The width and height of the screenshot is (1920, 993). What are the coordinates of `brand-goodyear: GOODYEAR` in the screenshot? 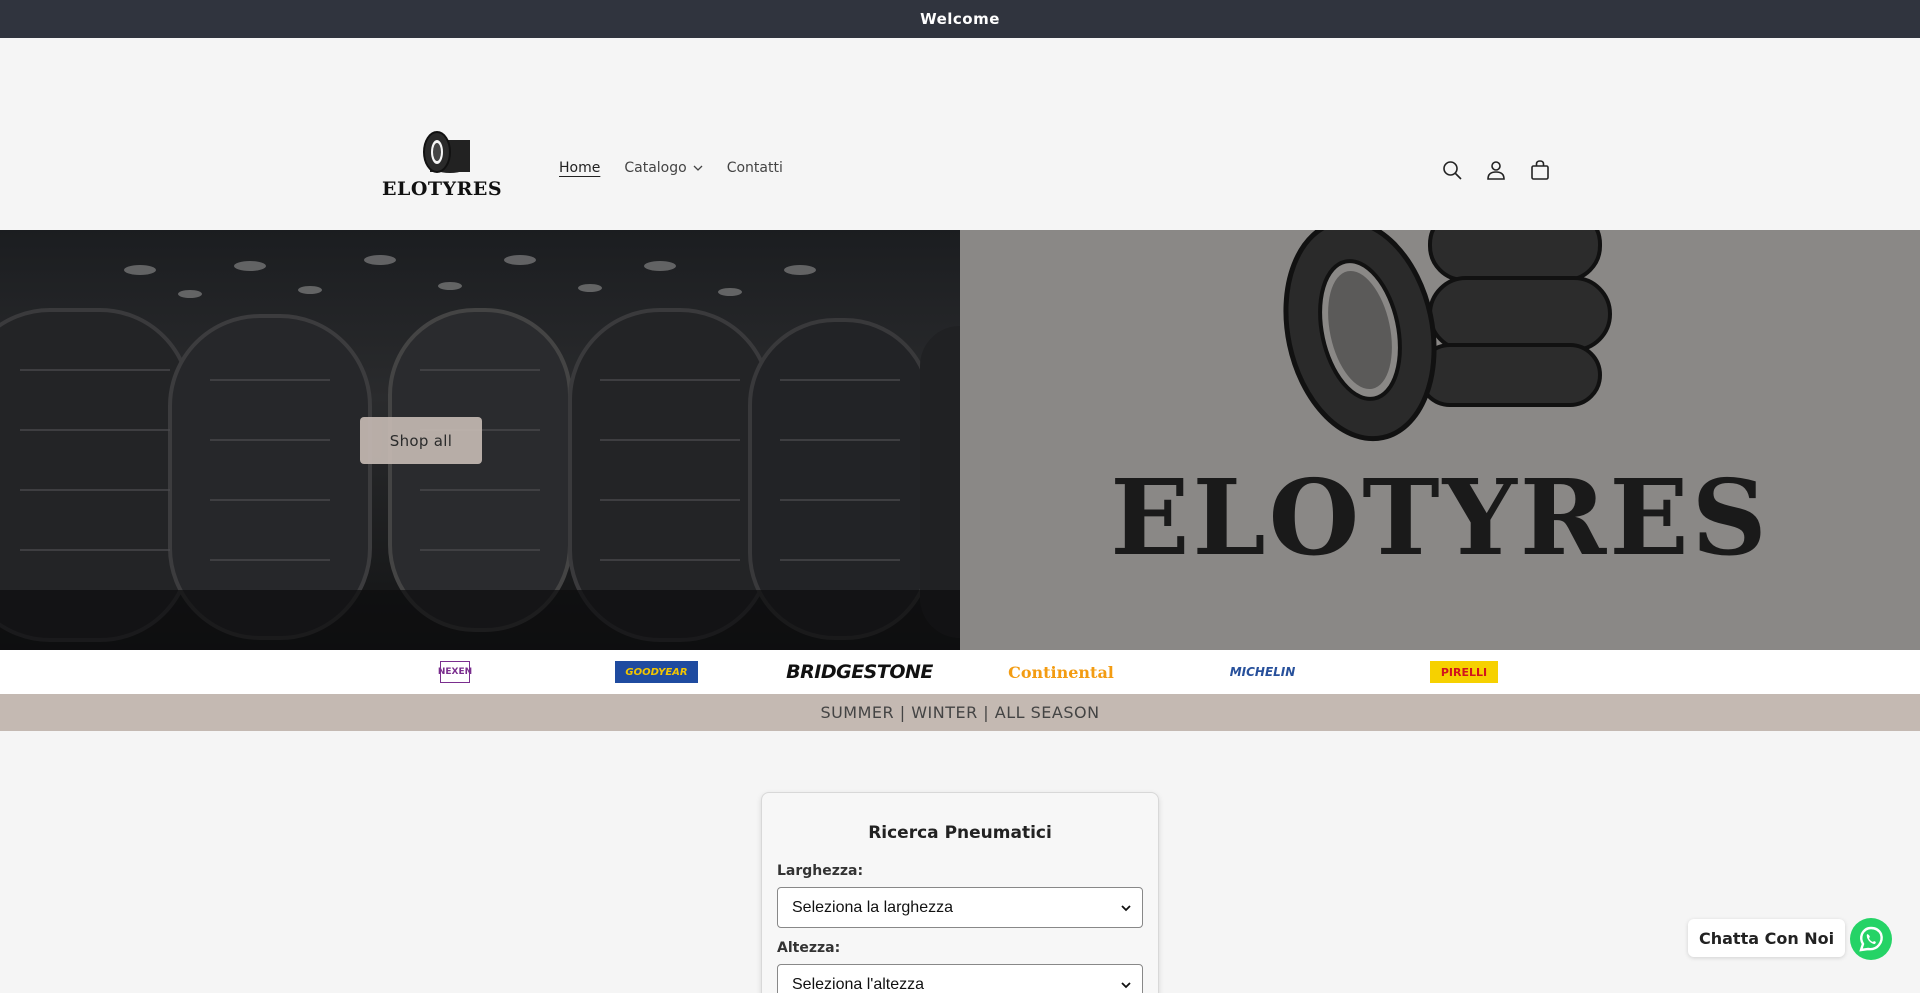 It's located at (656, 672).